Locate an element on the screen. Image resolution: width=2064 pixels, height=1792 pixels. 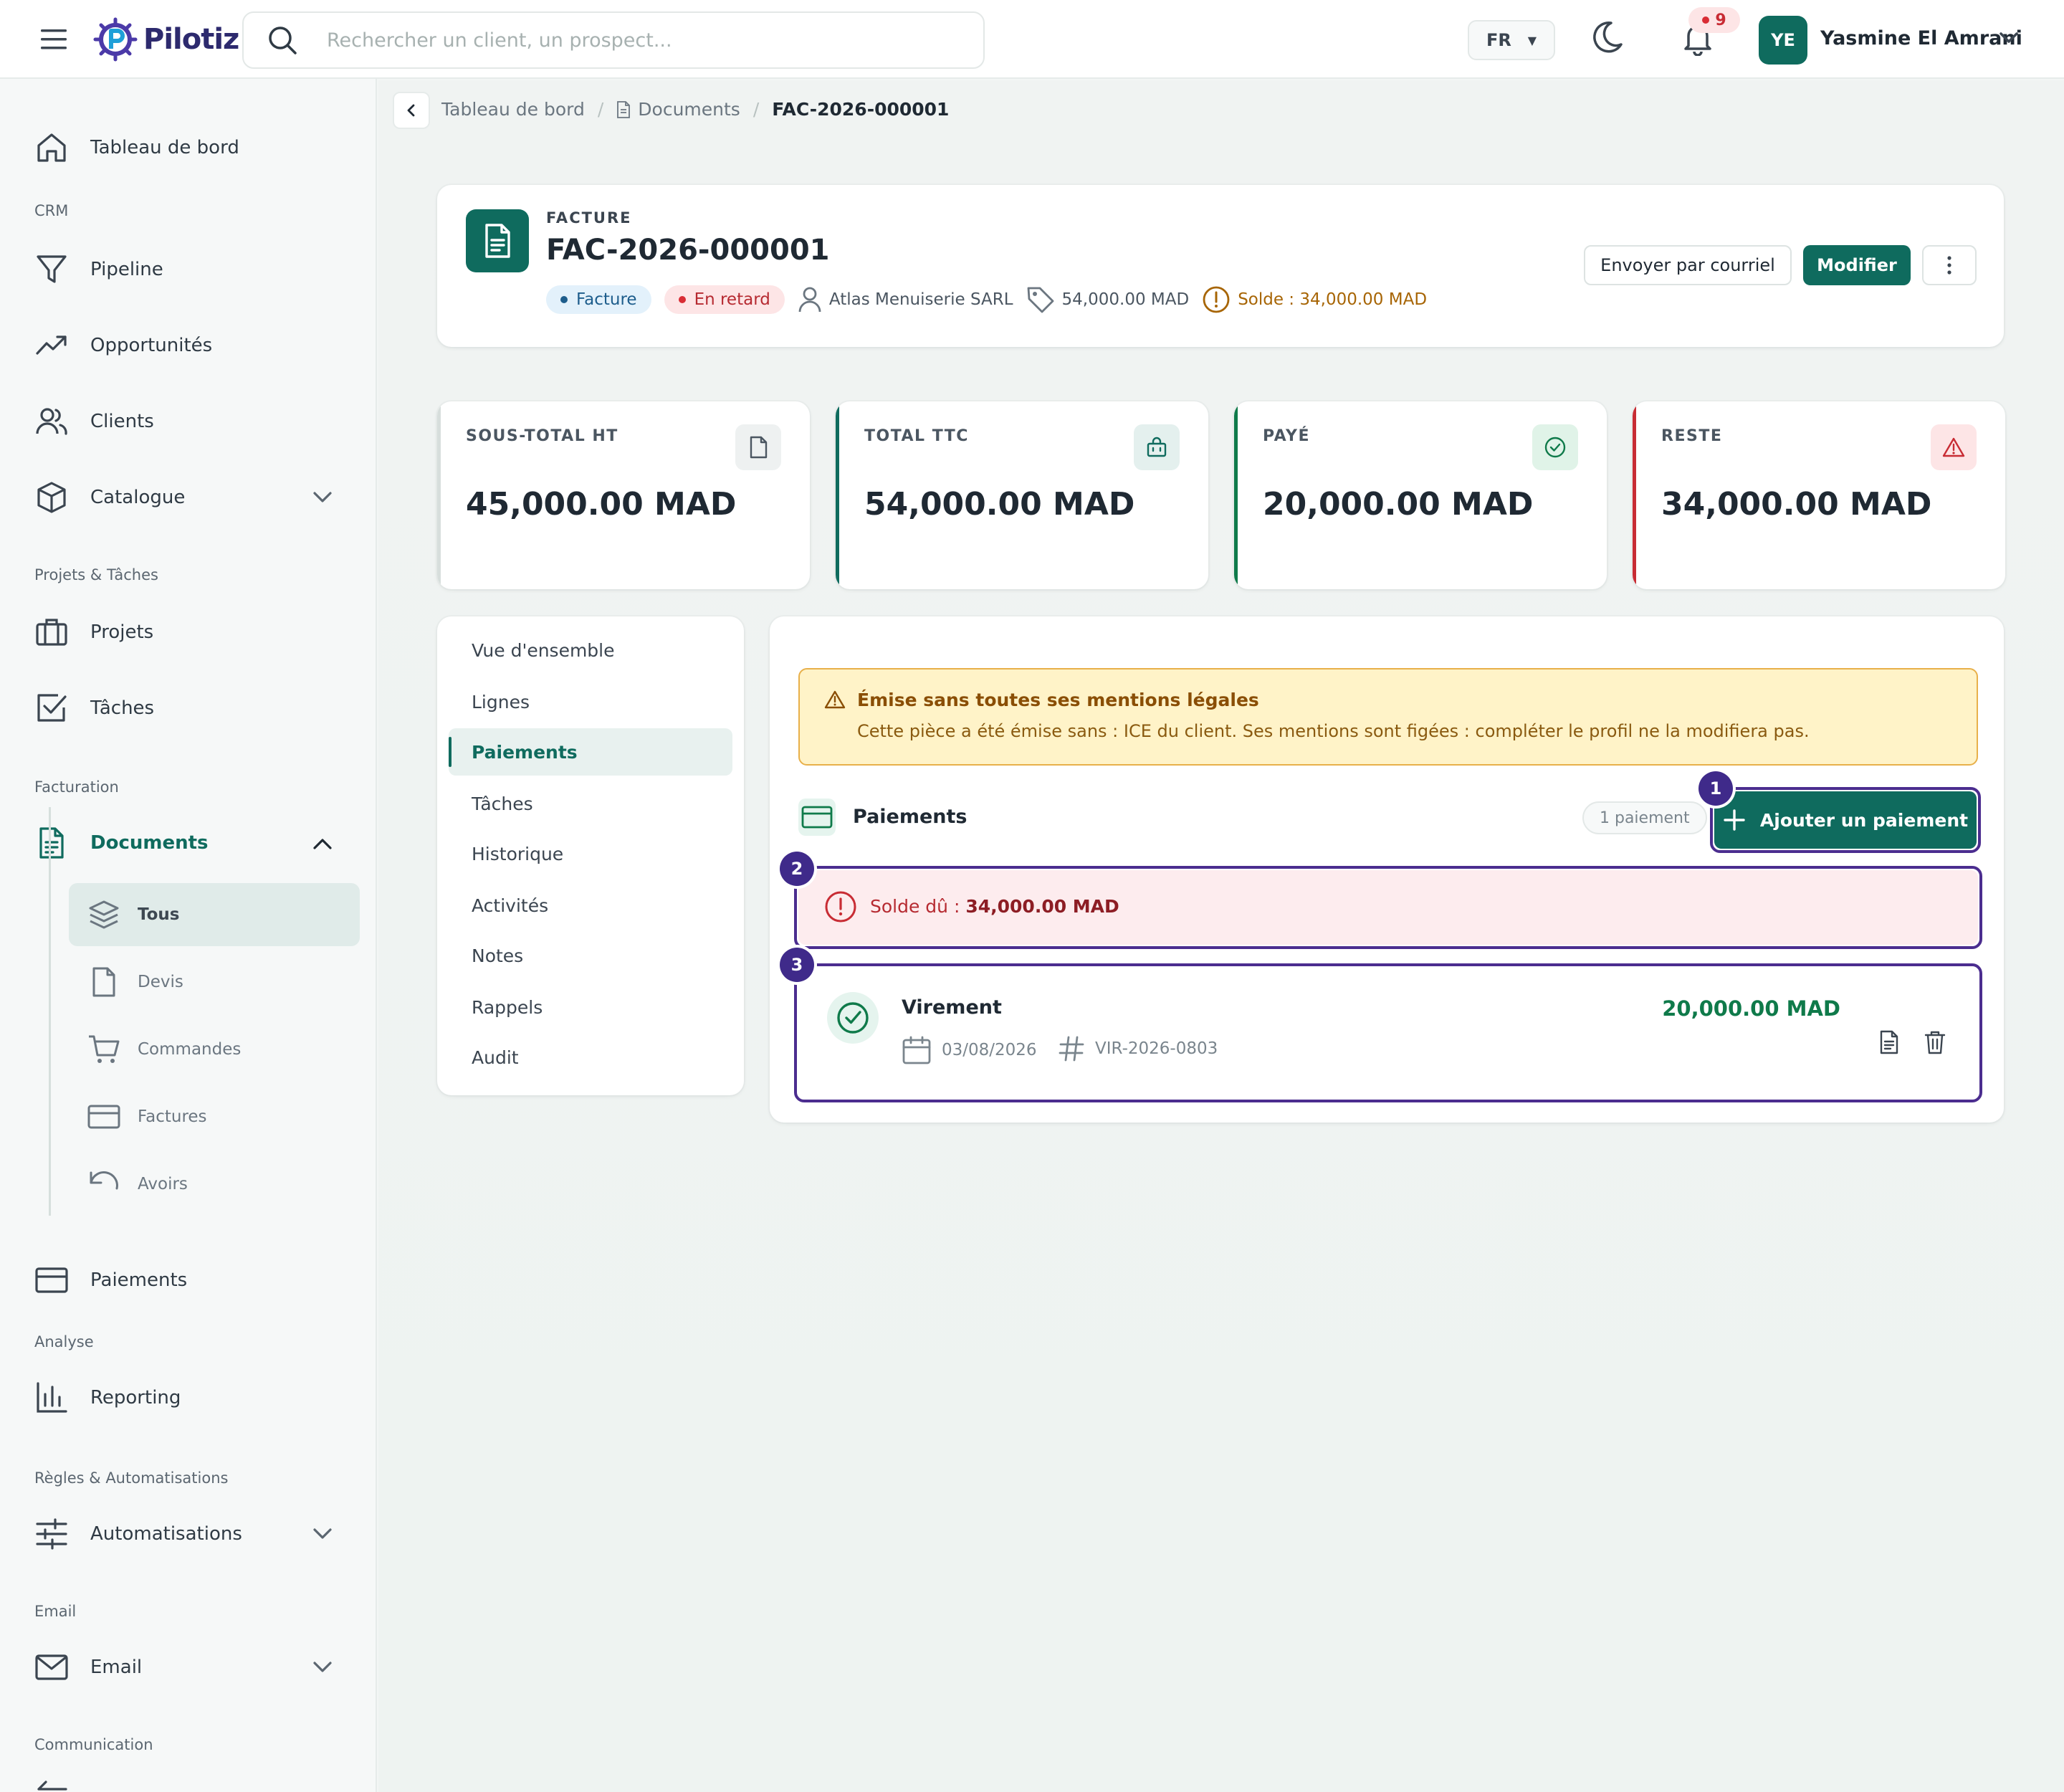
language-value: FR is located at coordinates (1499, 40).